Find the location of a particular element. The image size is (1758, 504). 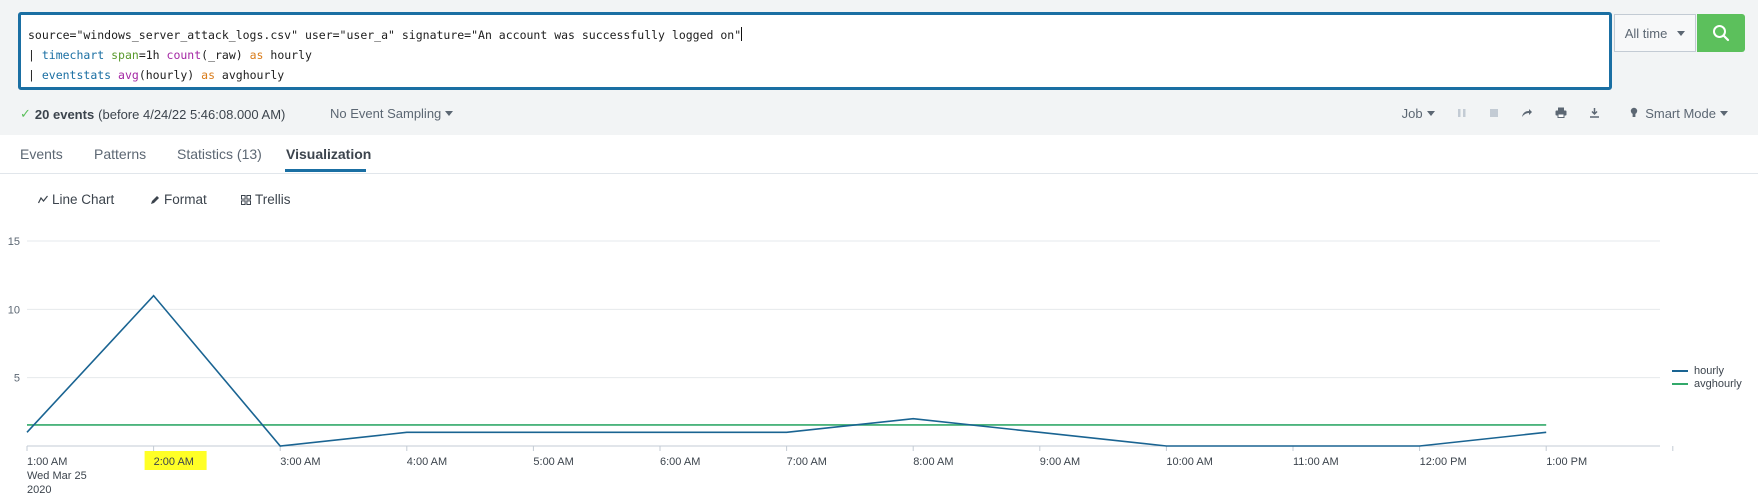

time-range-picker: All time is located at coordinates (1655, 33).